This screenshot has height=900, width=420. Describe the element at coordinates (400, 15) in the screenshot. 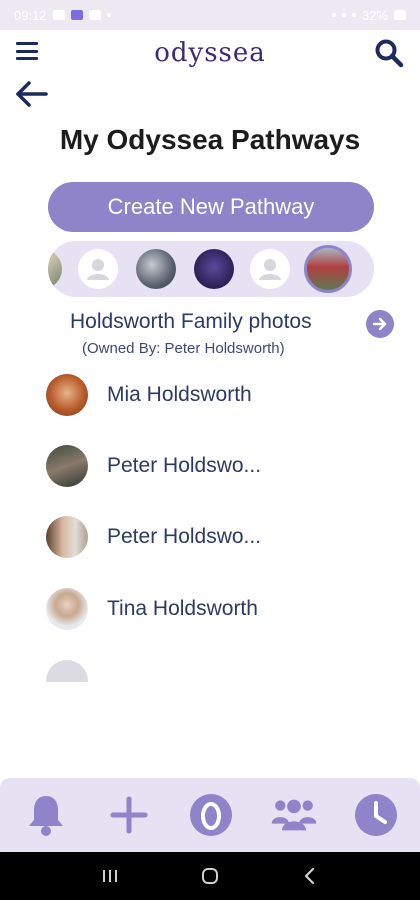

I see `battery-icon` at that location.